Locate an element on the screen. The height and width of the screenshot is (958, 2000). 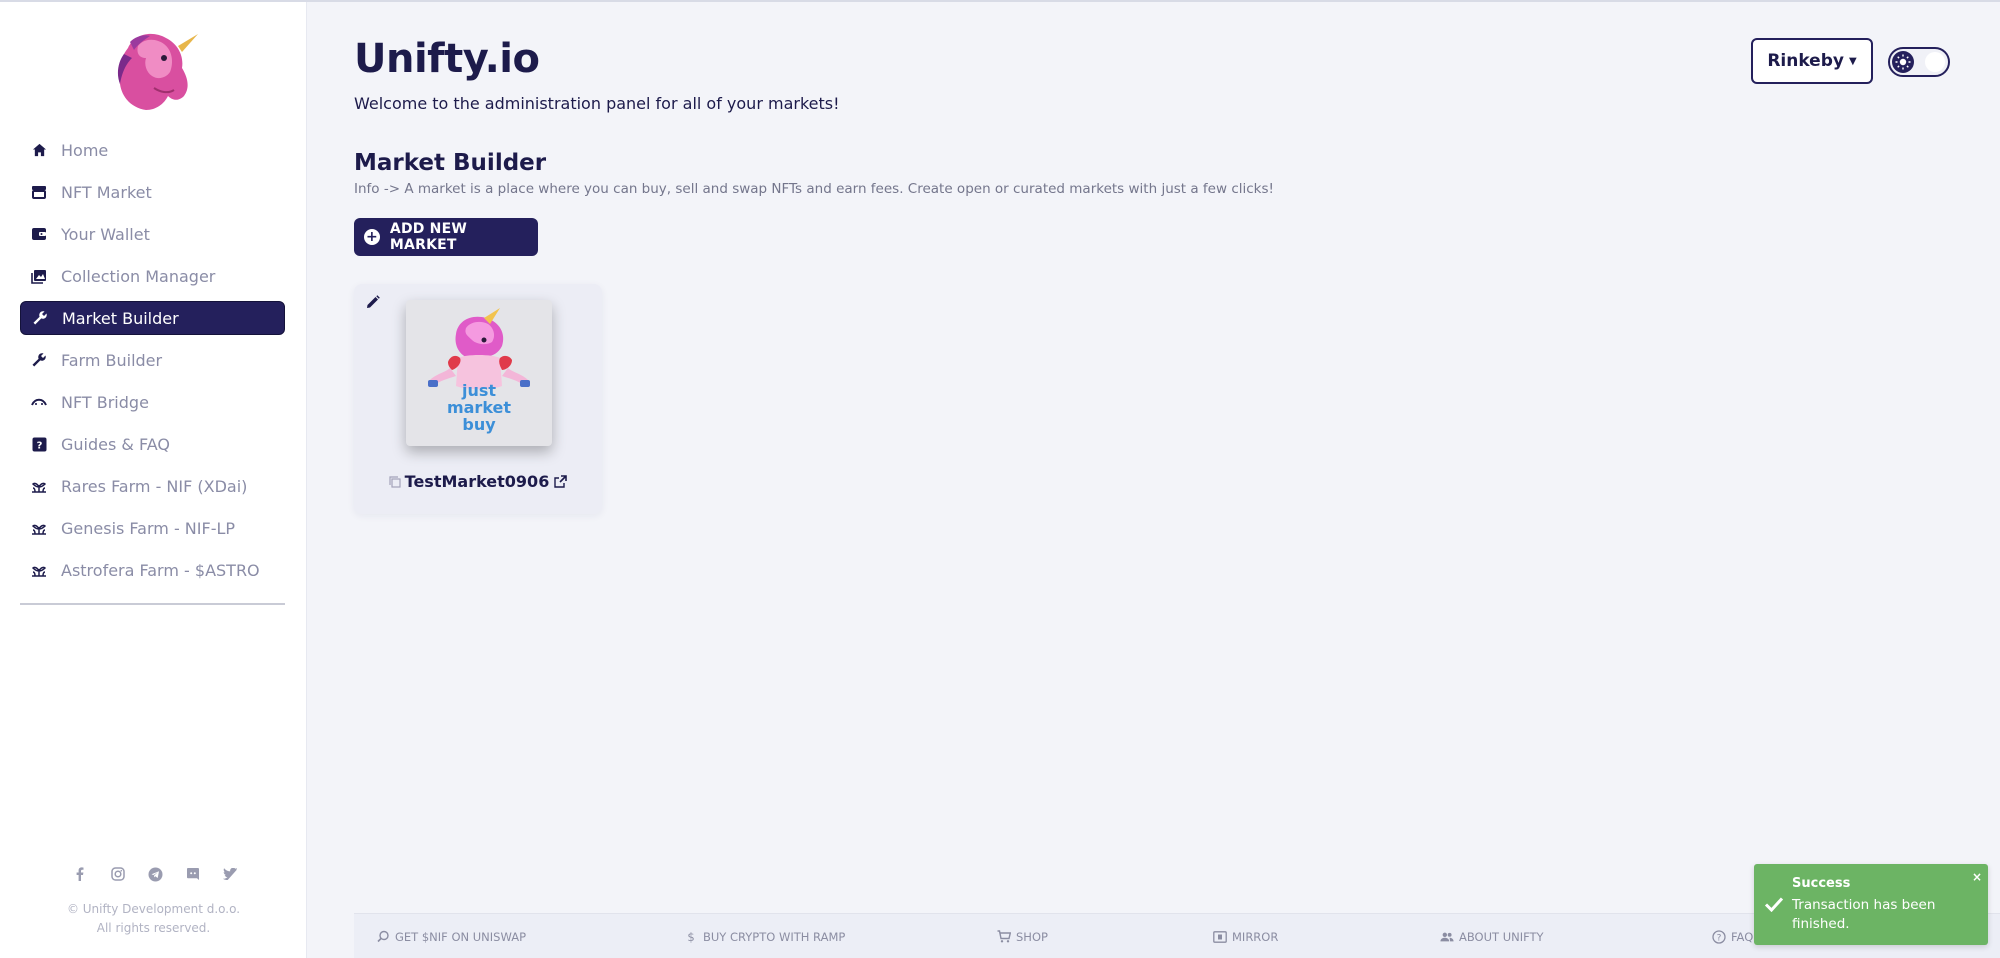
external-link-icon is located at coordinates (561, 480).